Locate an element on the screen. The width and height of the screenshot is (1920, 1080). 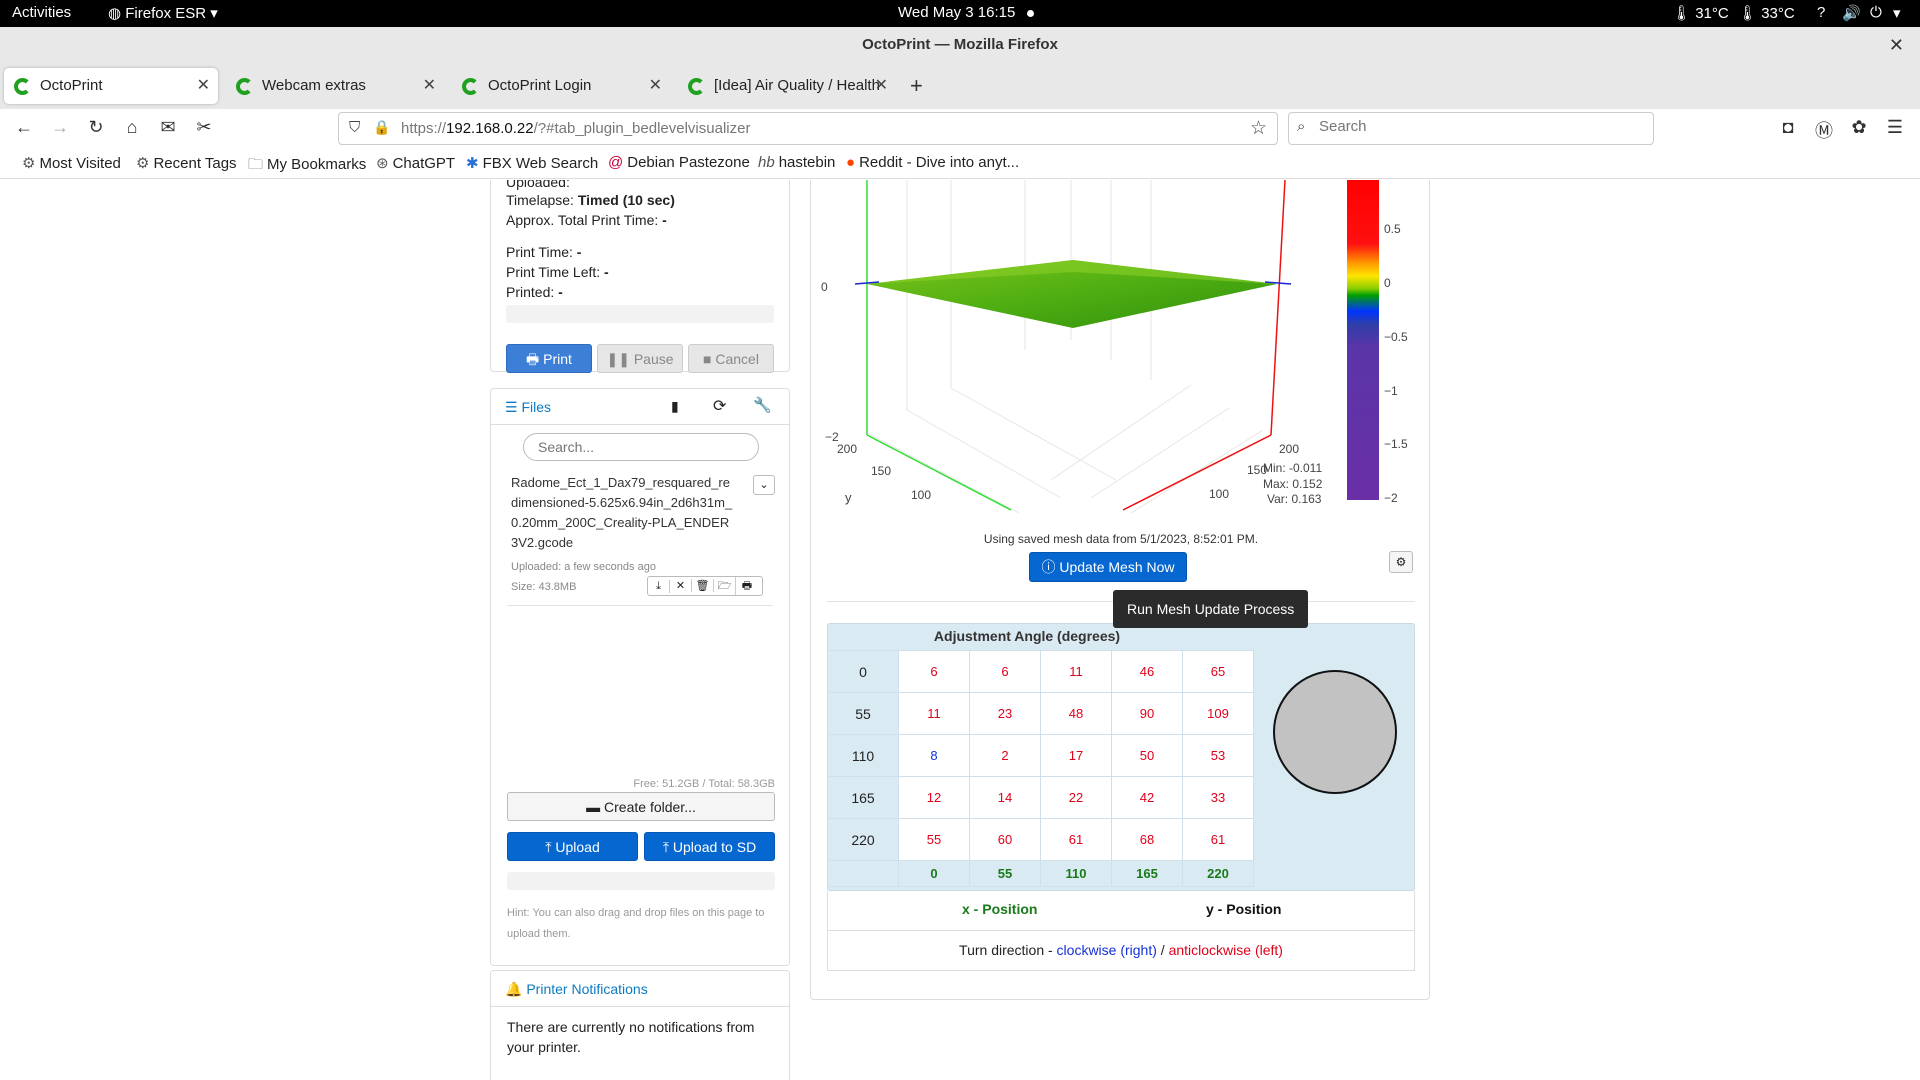
search-bar: ⌕ is located at coordinates (1471, 128).